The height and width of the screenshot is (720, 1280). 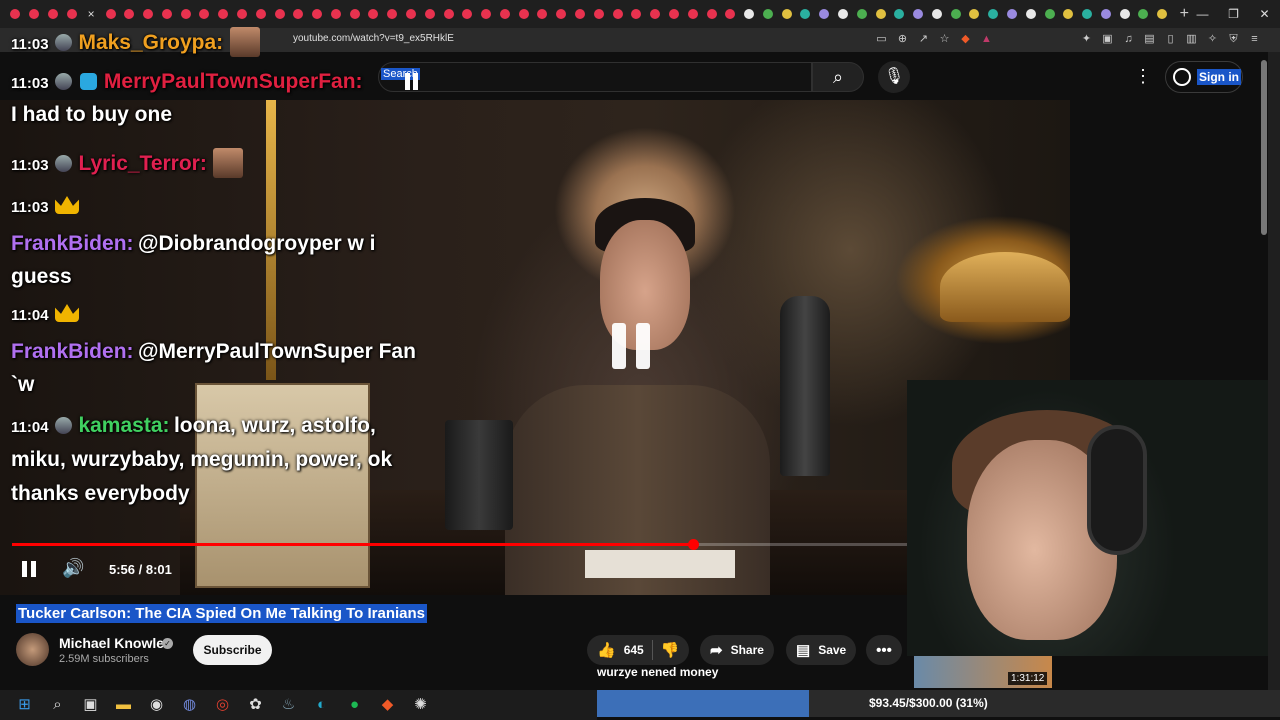 What do you see at coordinates (222, 705) in the screenshot?
I see `chrome-icon: ◎` at bounding box center [222, 705].